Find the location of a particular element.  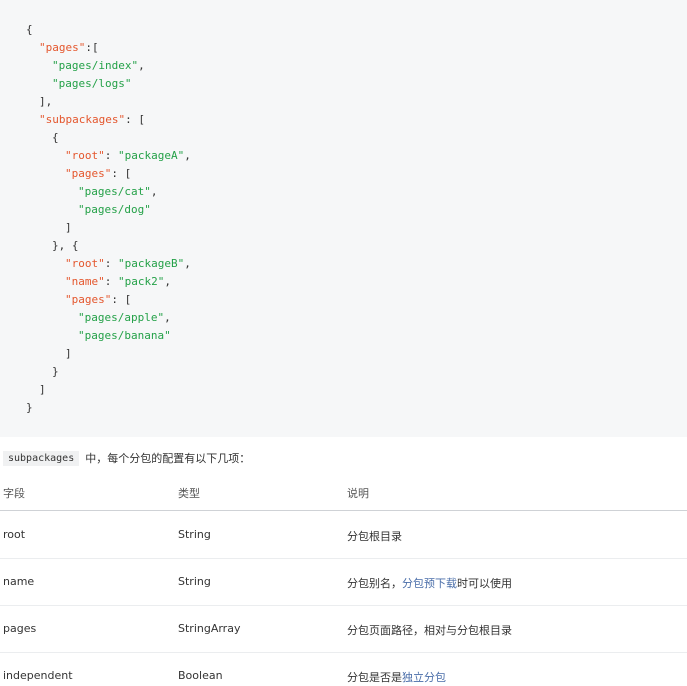

inline-code-subpackages: subpackages is located at coordinates (41, 458).